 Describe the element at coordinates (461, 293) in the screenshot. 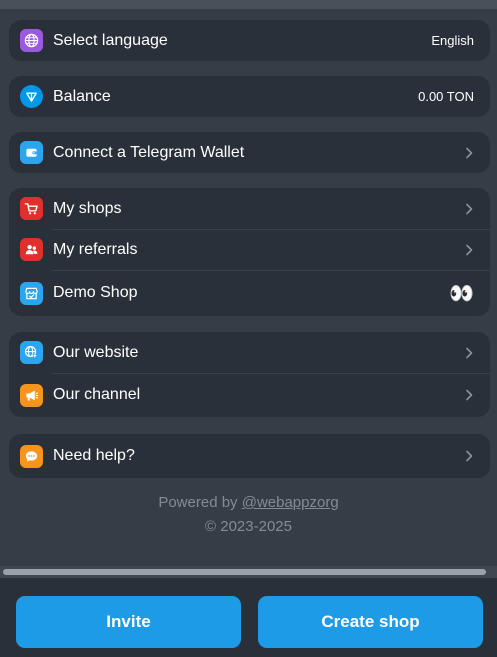

I see `eyes-emoji-icon: 👀` at that location.